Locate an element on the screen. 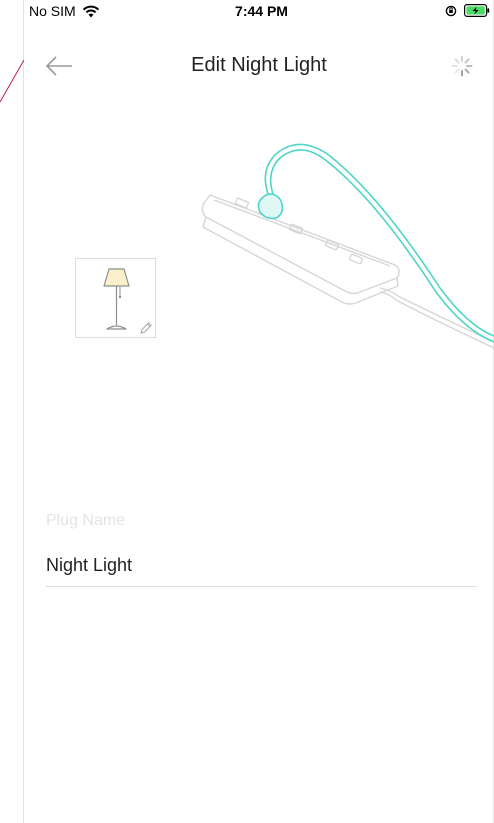 The height and width of the screenshot is (823, 494). navigation-bar: Edit Night Light is located at coordinates (259, 67).